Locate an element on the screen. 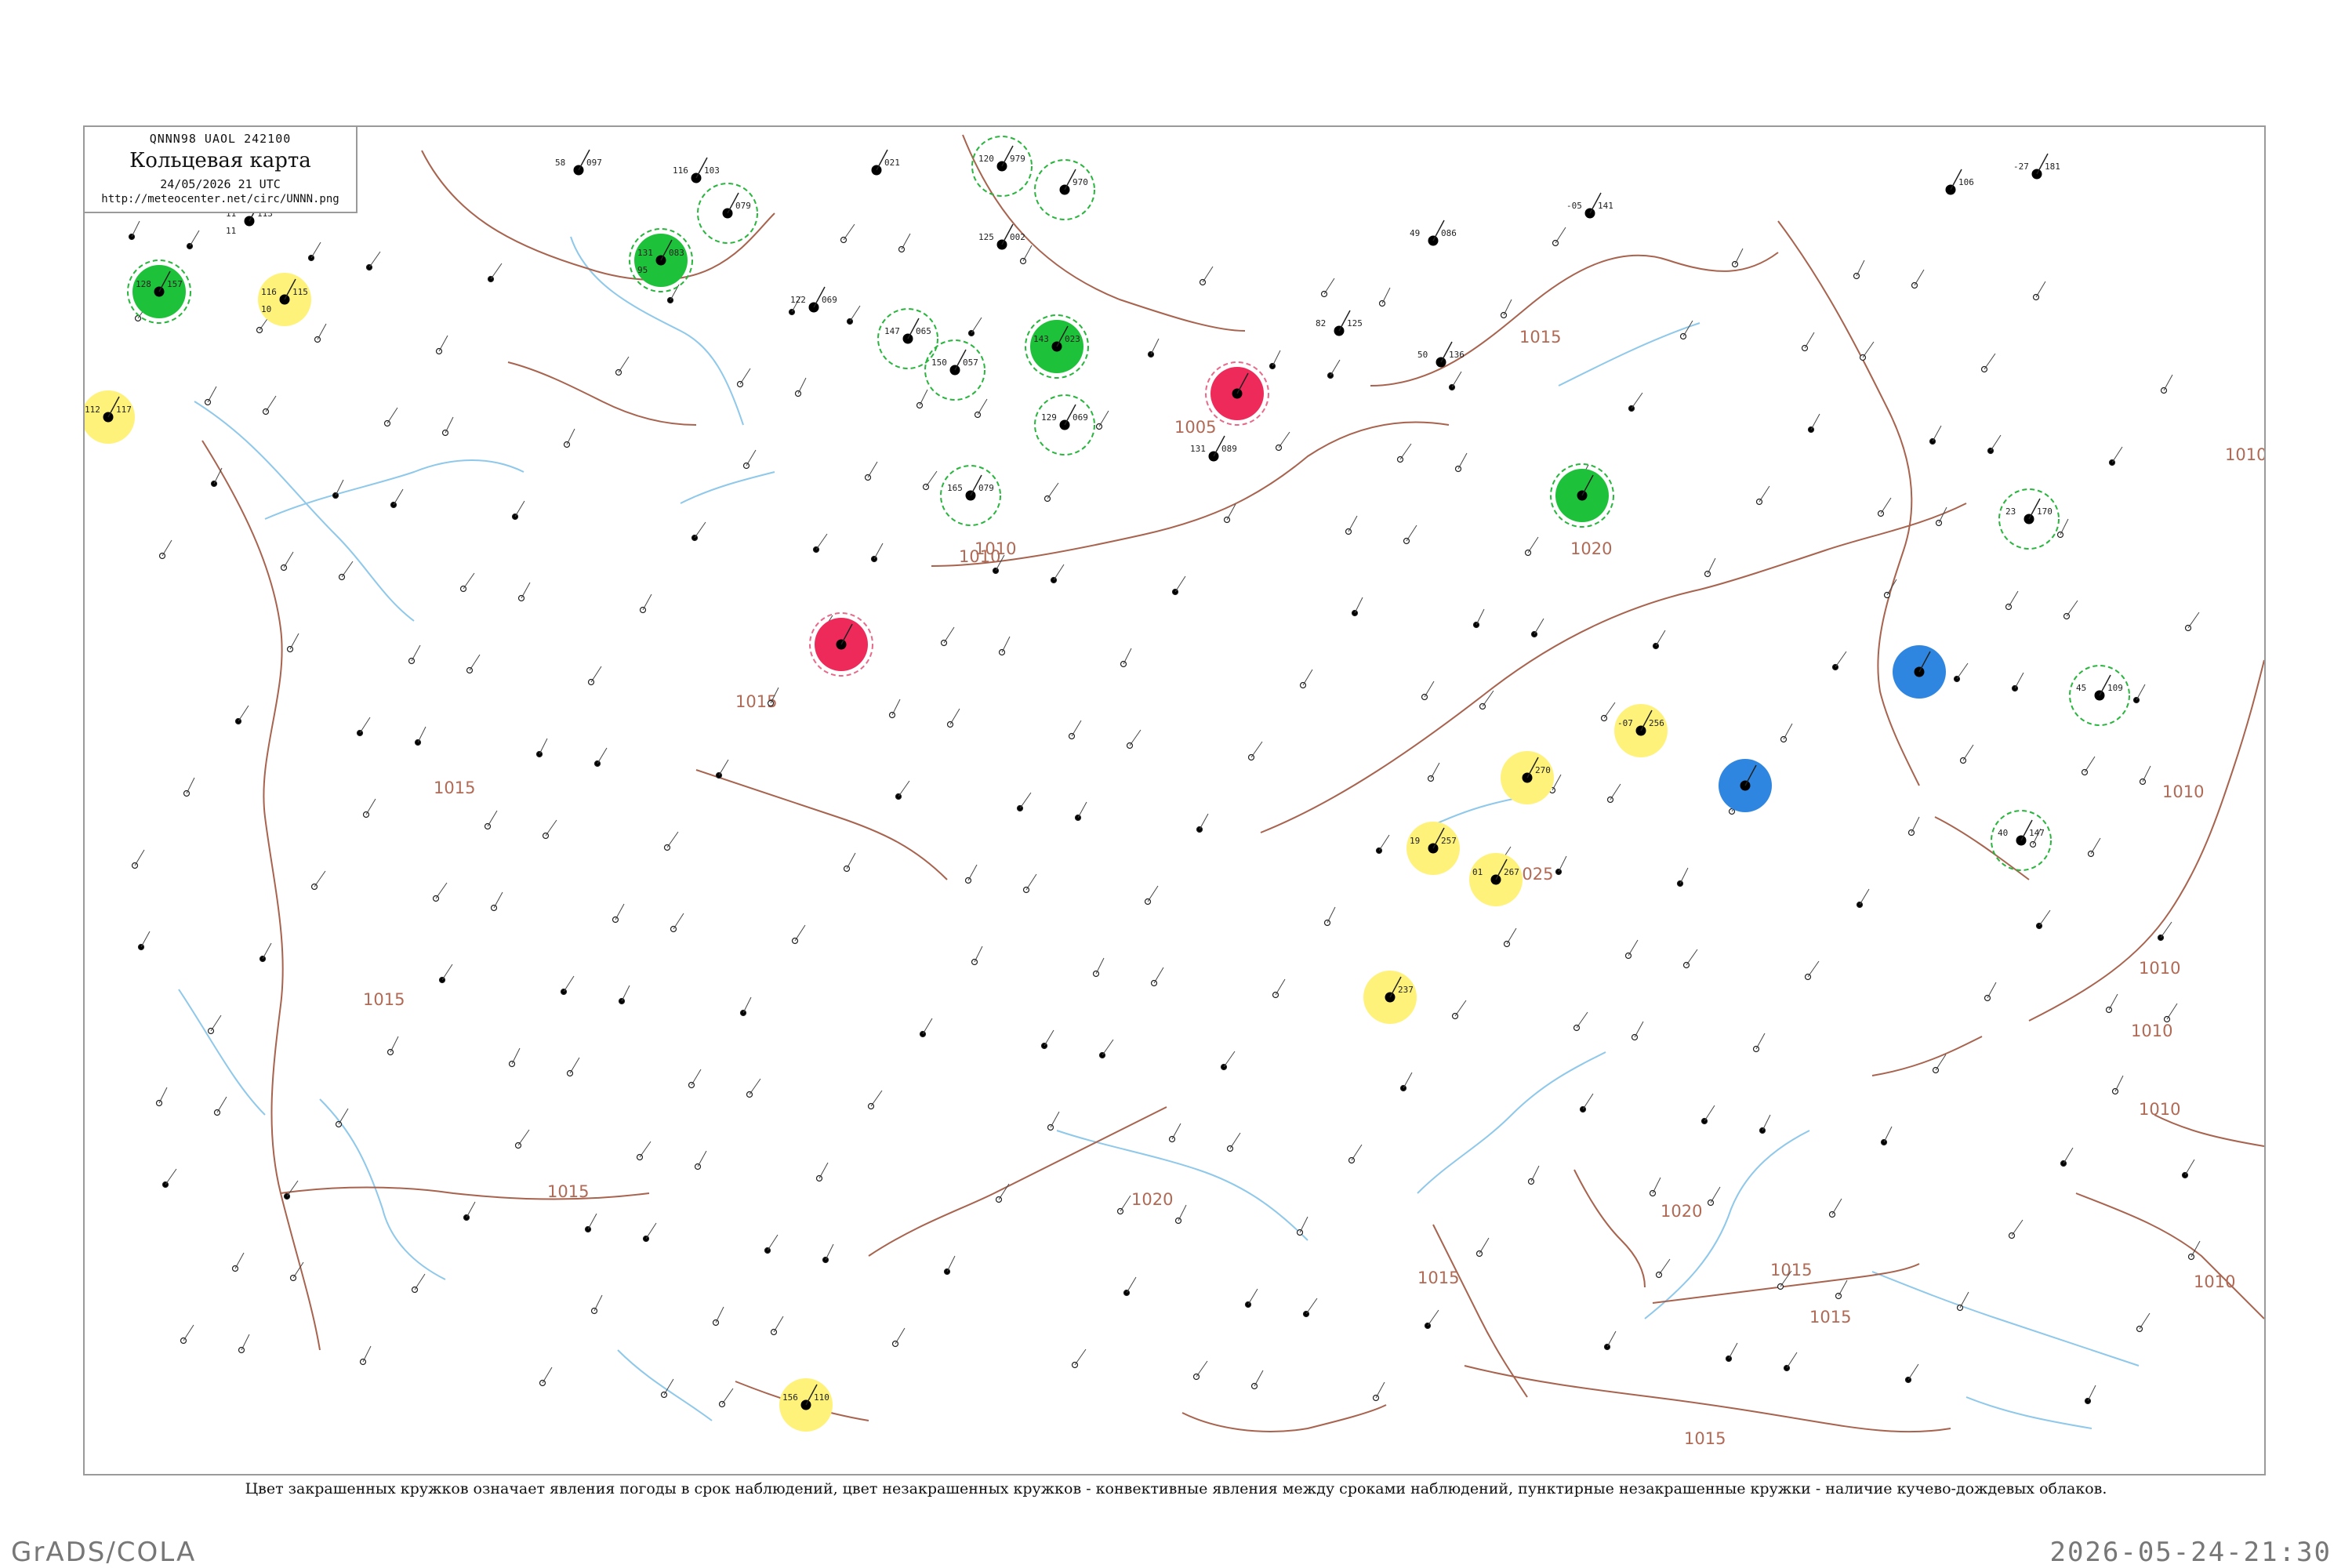 The image size is (2352, 1568). footer-credit: GrADS/COLA is located at coordinates (104, 1552).